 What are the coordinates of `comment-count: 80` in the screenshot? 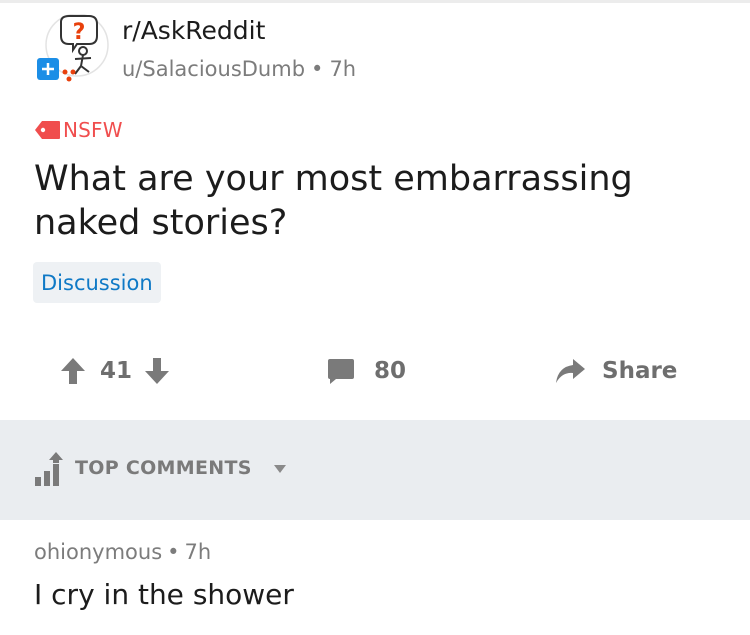 It's located at (390, 371).